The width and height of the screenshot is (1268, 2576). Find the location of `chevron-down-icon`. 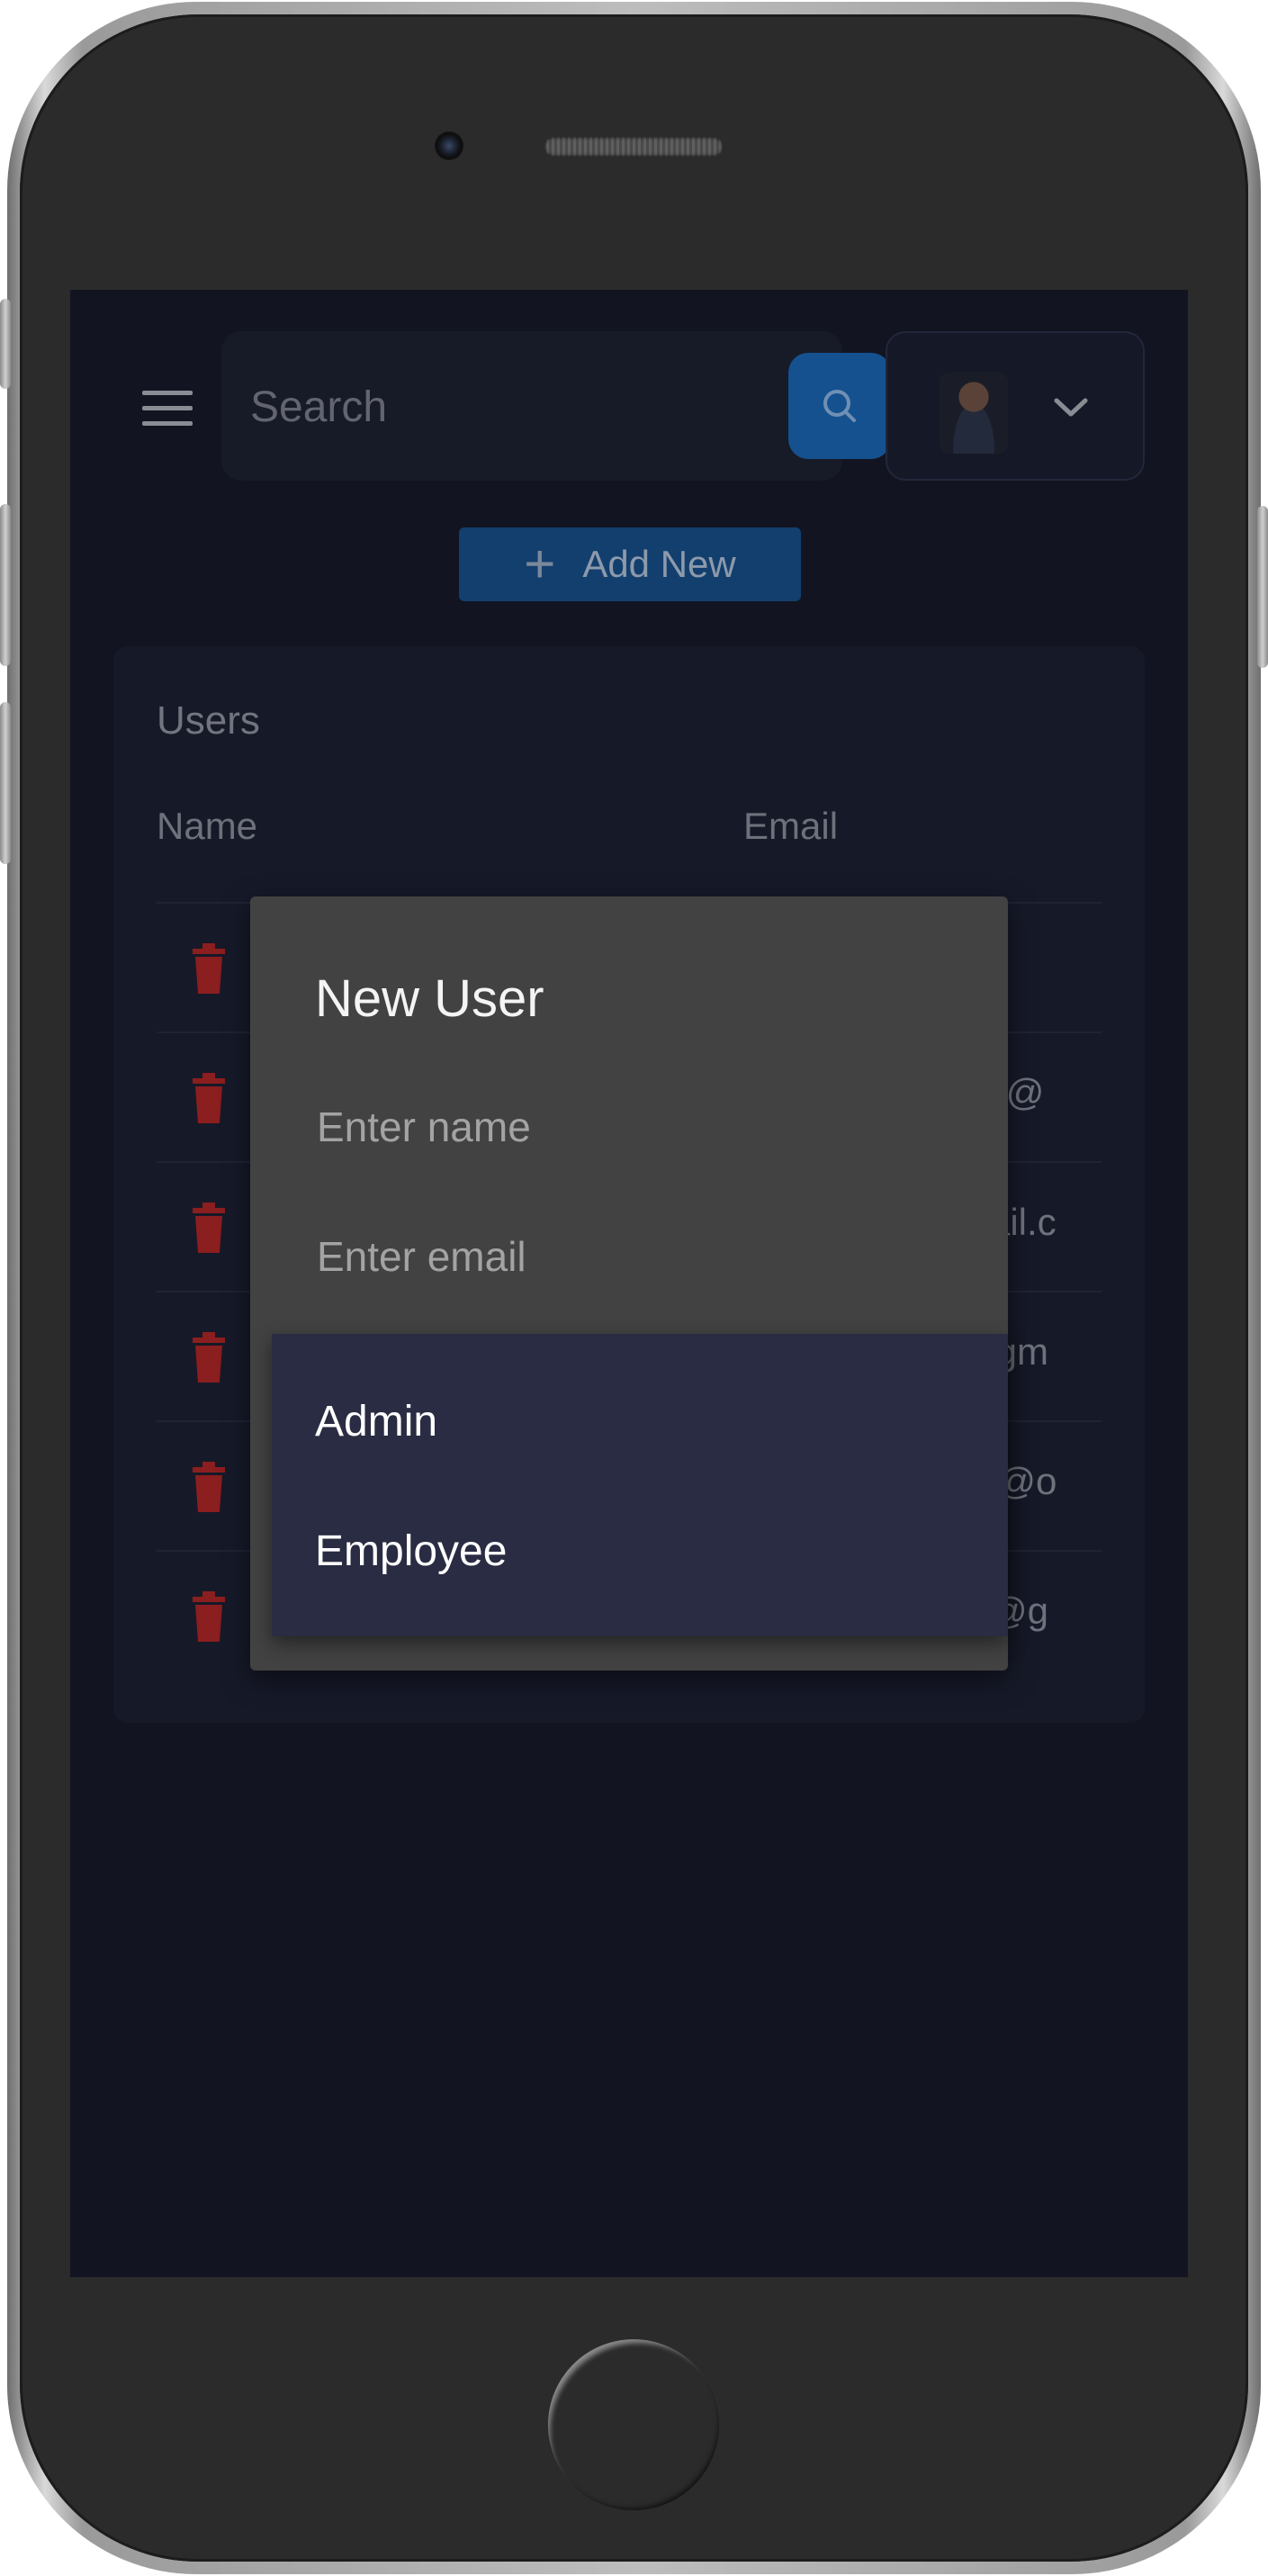

chevron-down-icon is located at coordinates (1071, 407).